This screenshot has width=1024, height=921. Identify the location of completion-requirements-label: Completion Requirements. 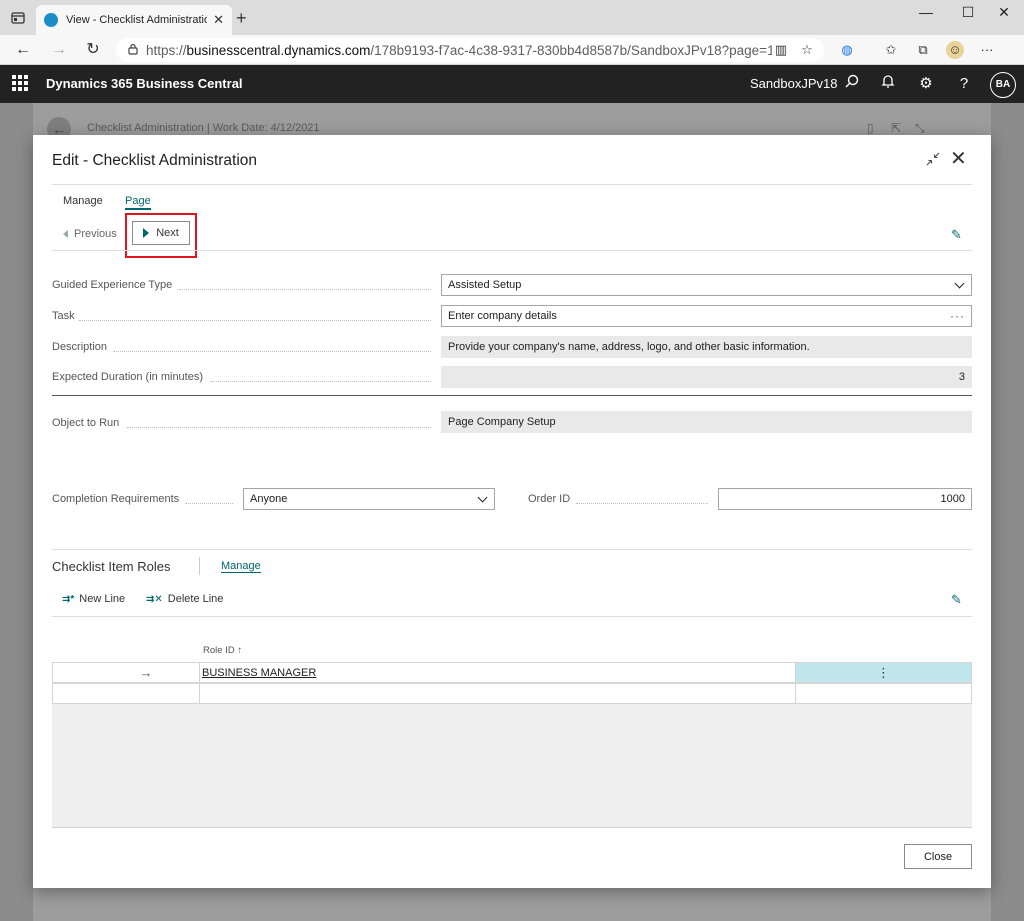
(116, 499).